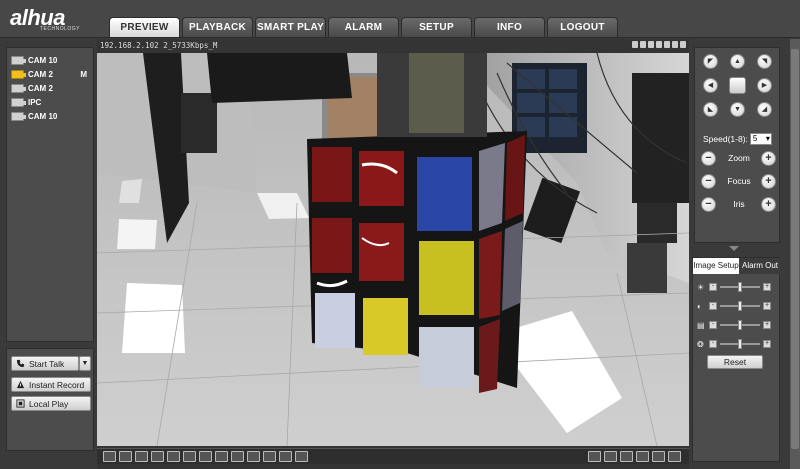 The width and height of the screenshot is (800, 469). I want to click on tab-setup: SETUP, so click(436, 27).